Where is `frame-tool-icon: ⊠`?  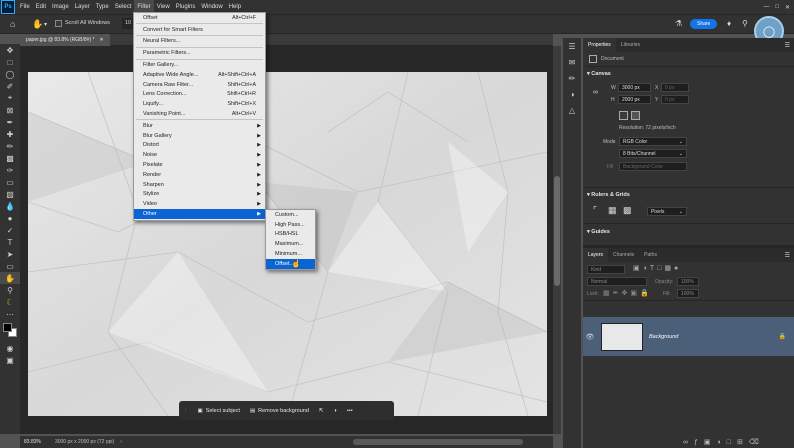
frame-tool-icon: ⊠ is located at coordinates (10, 110).